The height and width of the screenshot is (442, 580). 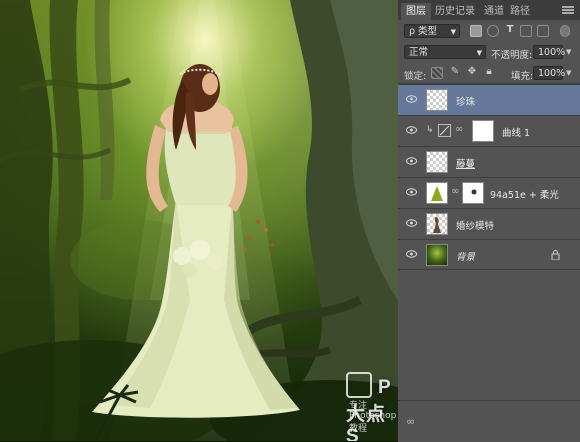 I want to click on opacity-slider-toggle-icon: ▼, so click(x=568, y=52).